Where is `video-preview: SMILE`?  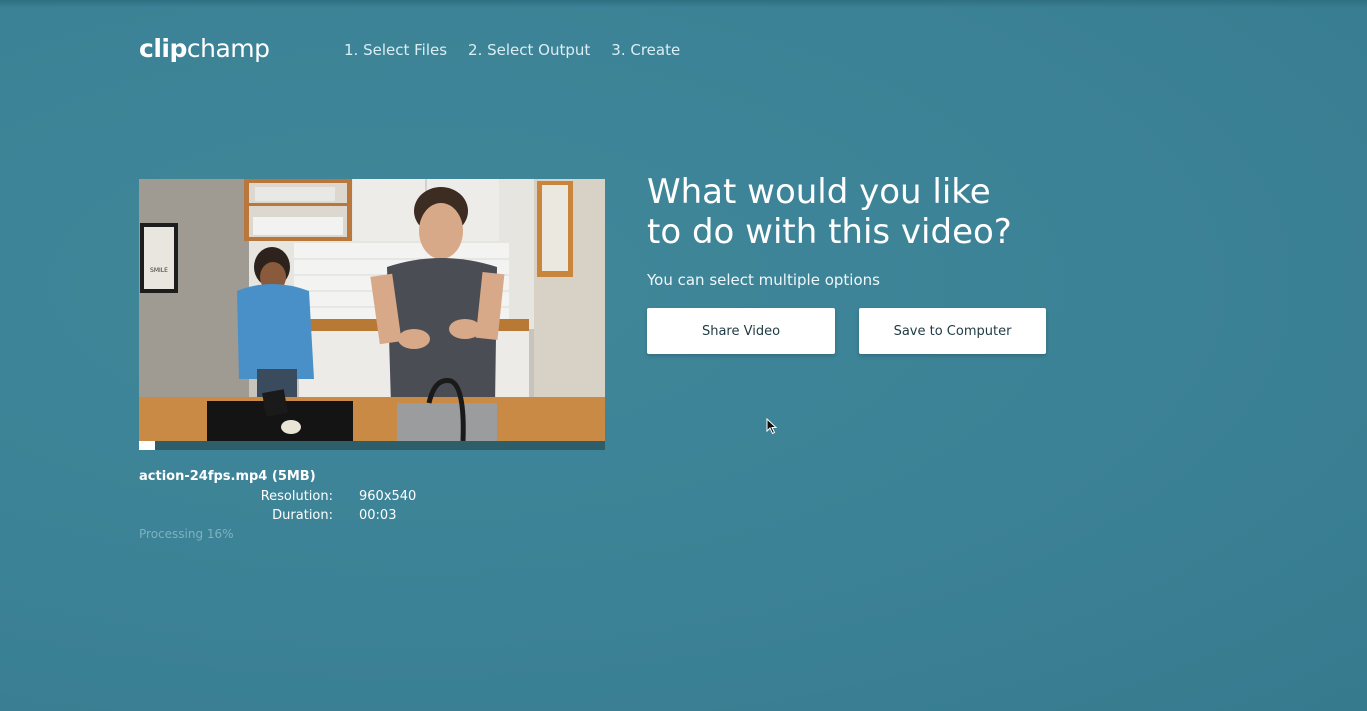
video-preview: SMILE is located at coordinates (372, 314).